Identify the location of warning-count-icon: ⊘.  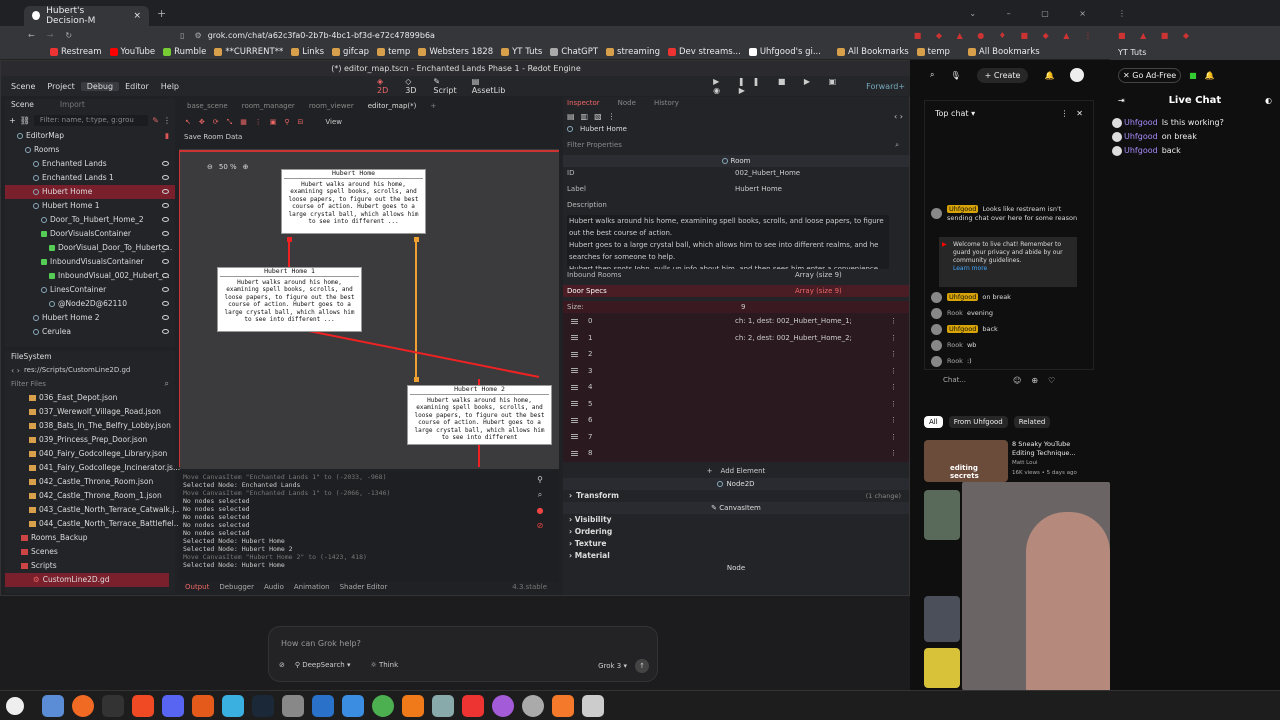
(540, 525).